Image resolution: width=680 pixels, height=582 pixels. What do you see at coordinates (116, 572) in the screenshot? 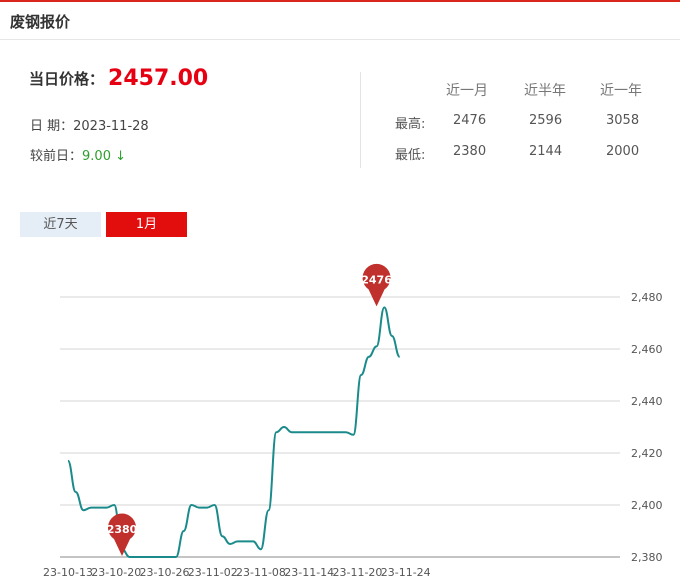
I see `x-tick-label: 23-10-20` at bounding box center [116, 572].